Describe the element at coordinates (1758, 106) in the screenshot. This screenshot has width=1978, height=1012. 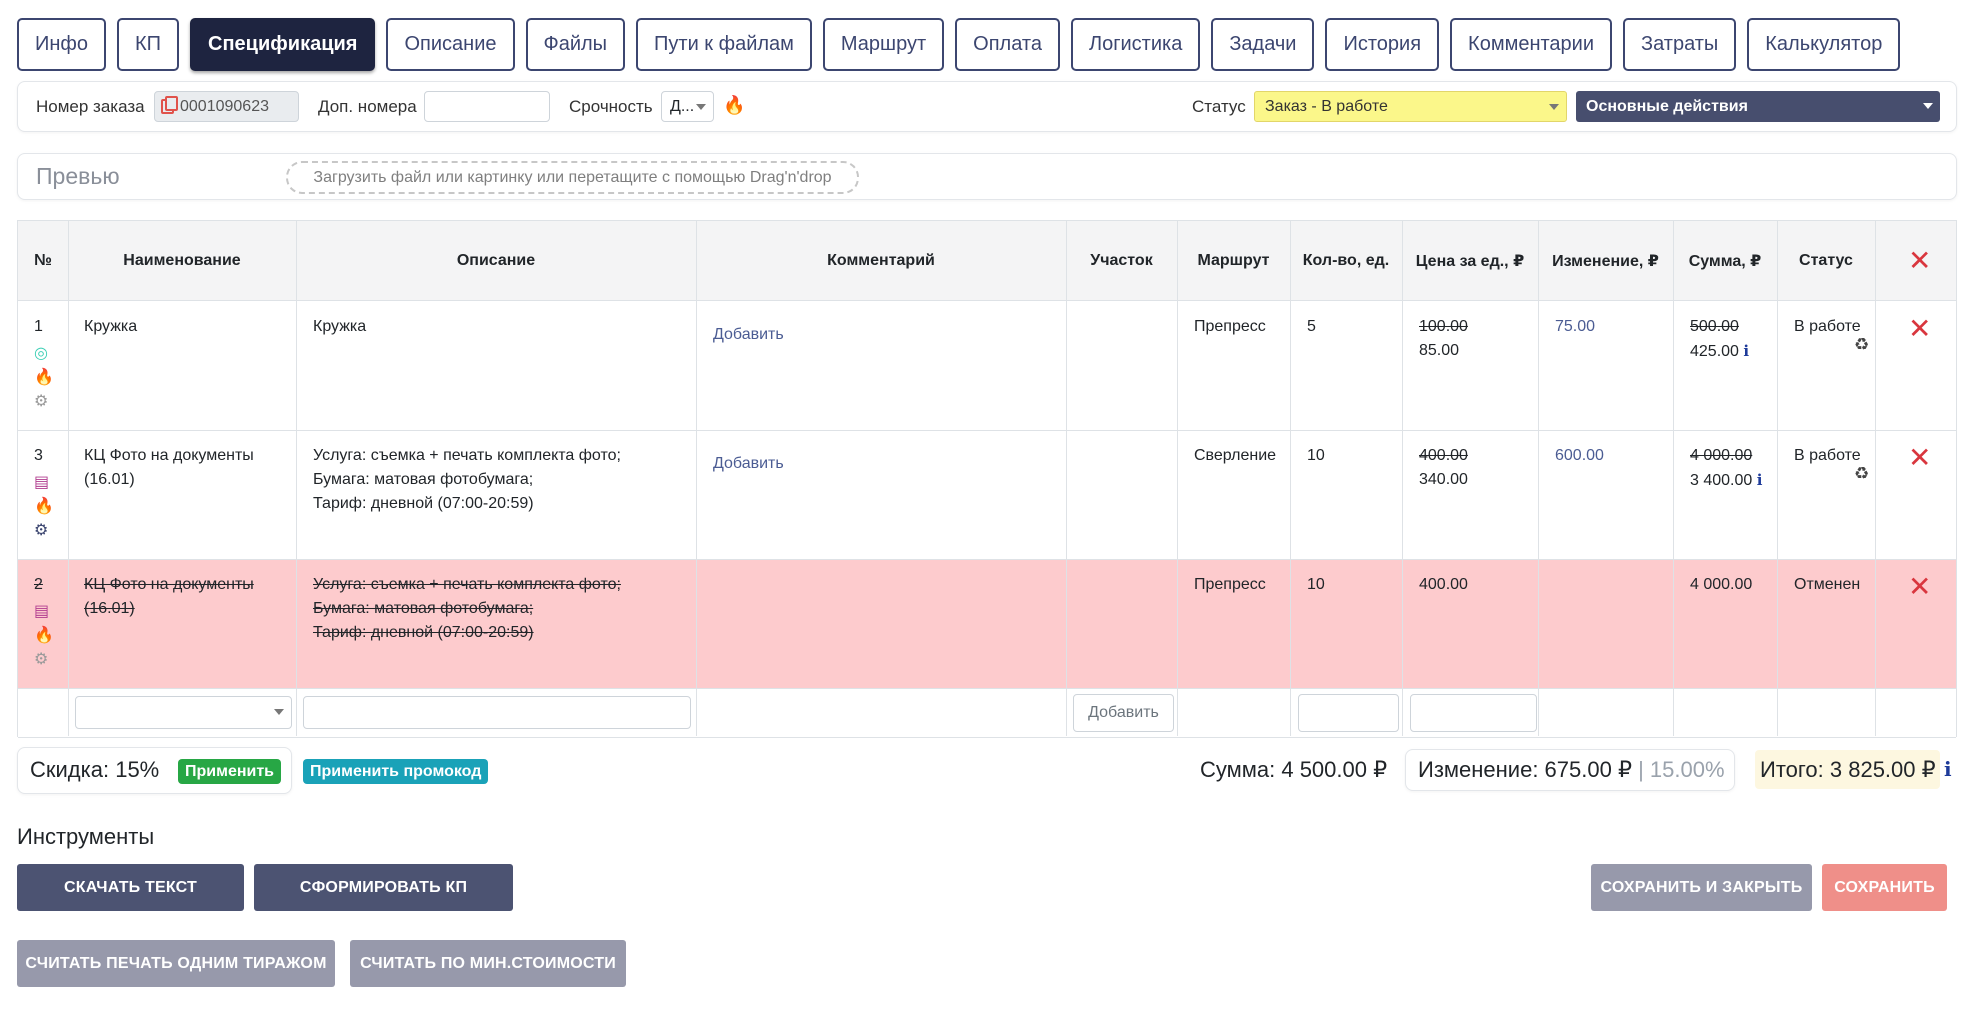
I see `main-actions-select: Основные действия` at that location.